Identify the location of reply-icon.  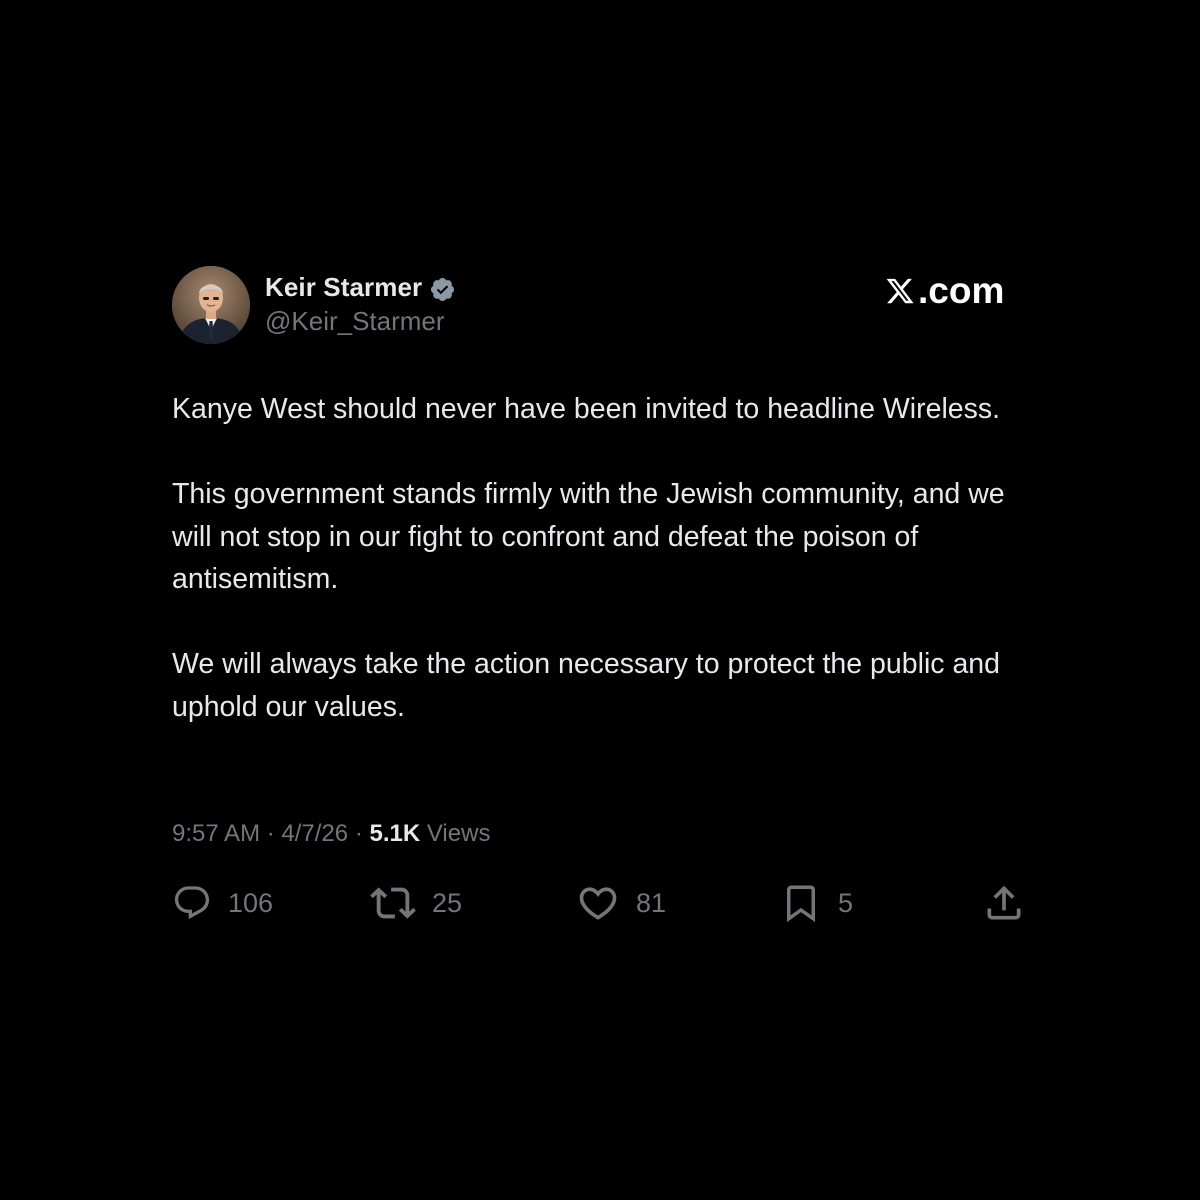
(192, 903).